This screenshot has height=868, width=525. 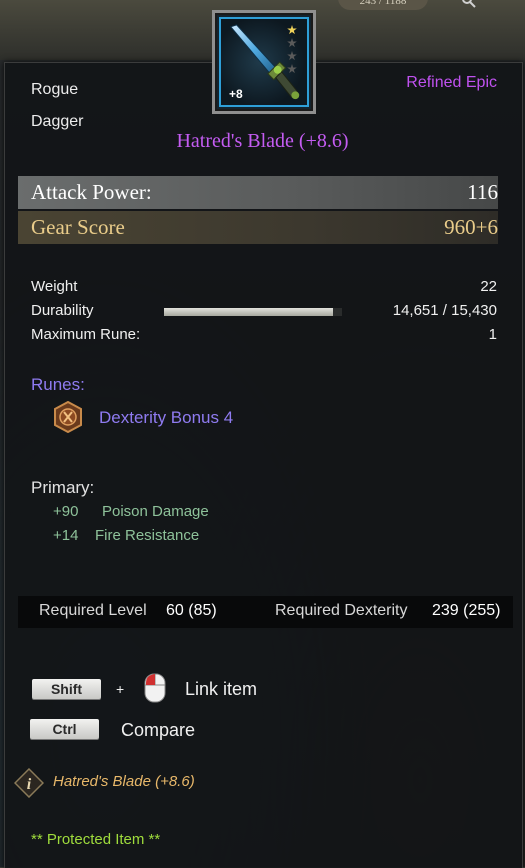 I want to click on star-rating, so click(x=294, y=51).